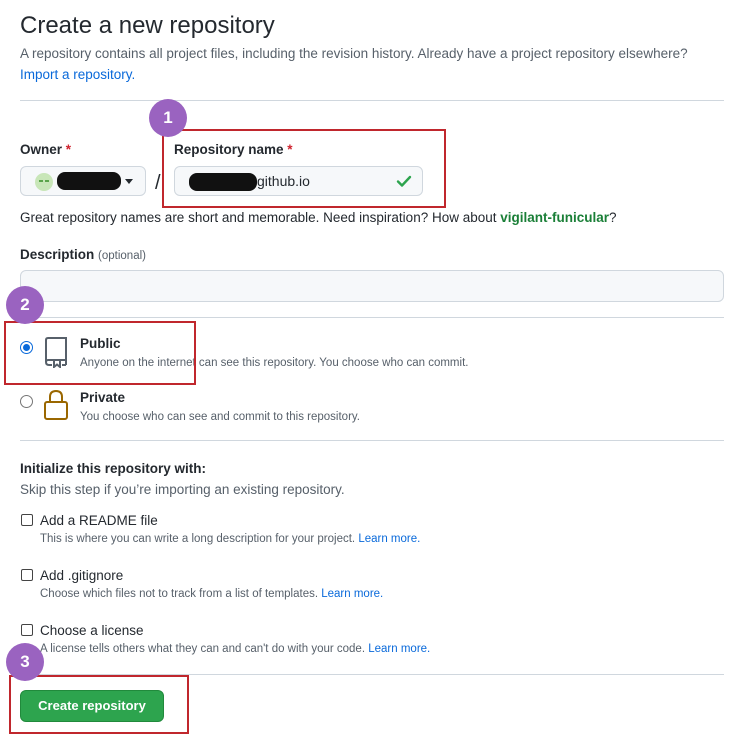  Describe the element at coordinates (26, 401) in the screenshot. I see `private-radio` at that location.